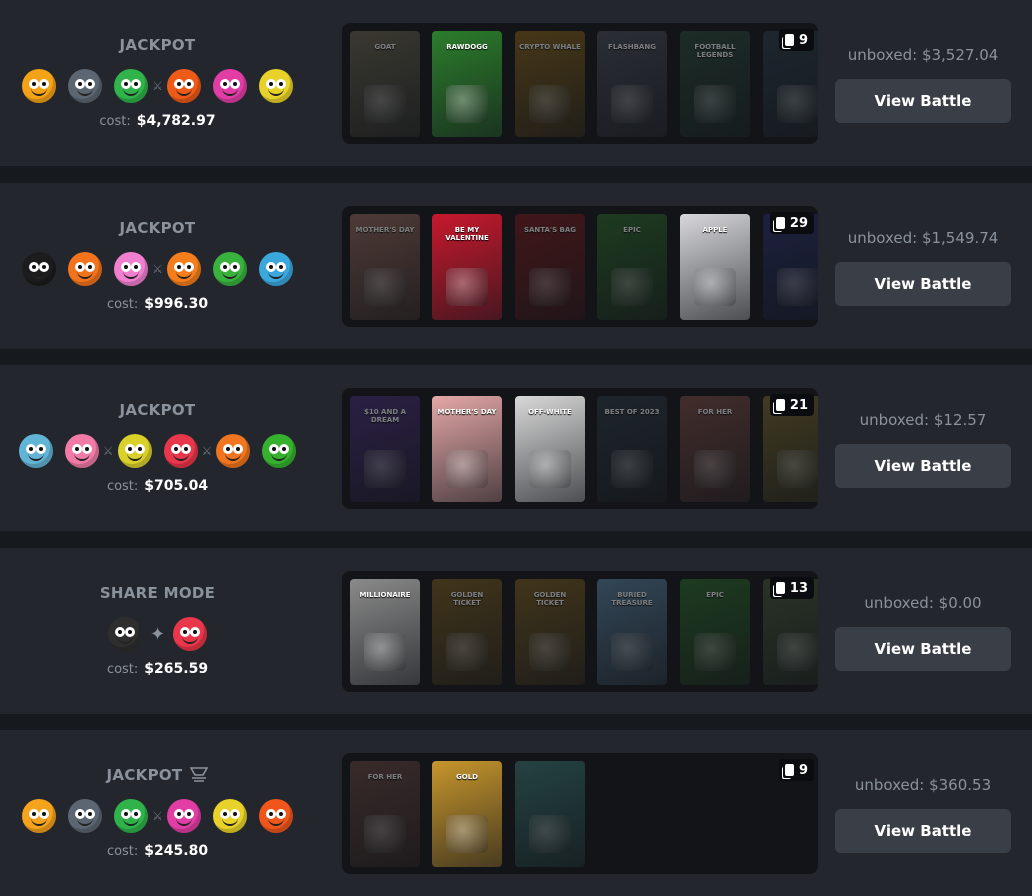 The image size is (1032, 896). I want to click on battle-actions: unboxed: $0.00 View Battle, so click(923, 631).